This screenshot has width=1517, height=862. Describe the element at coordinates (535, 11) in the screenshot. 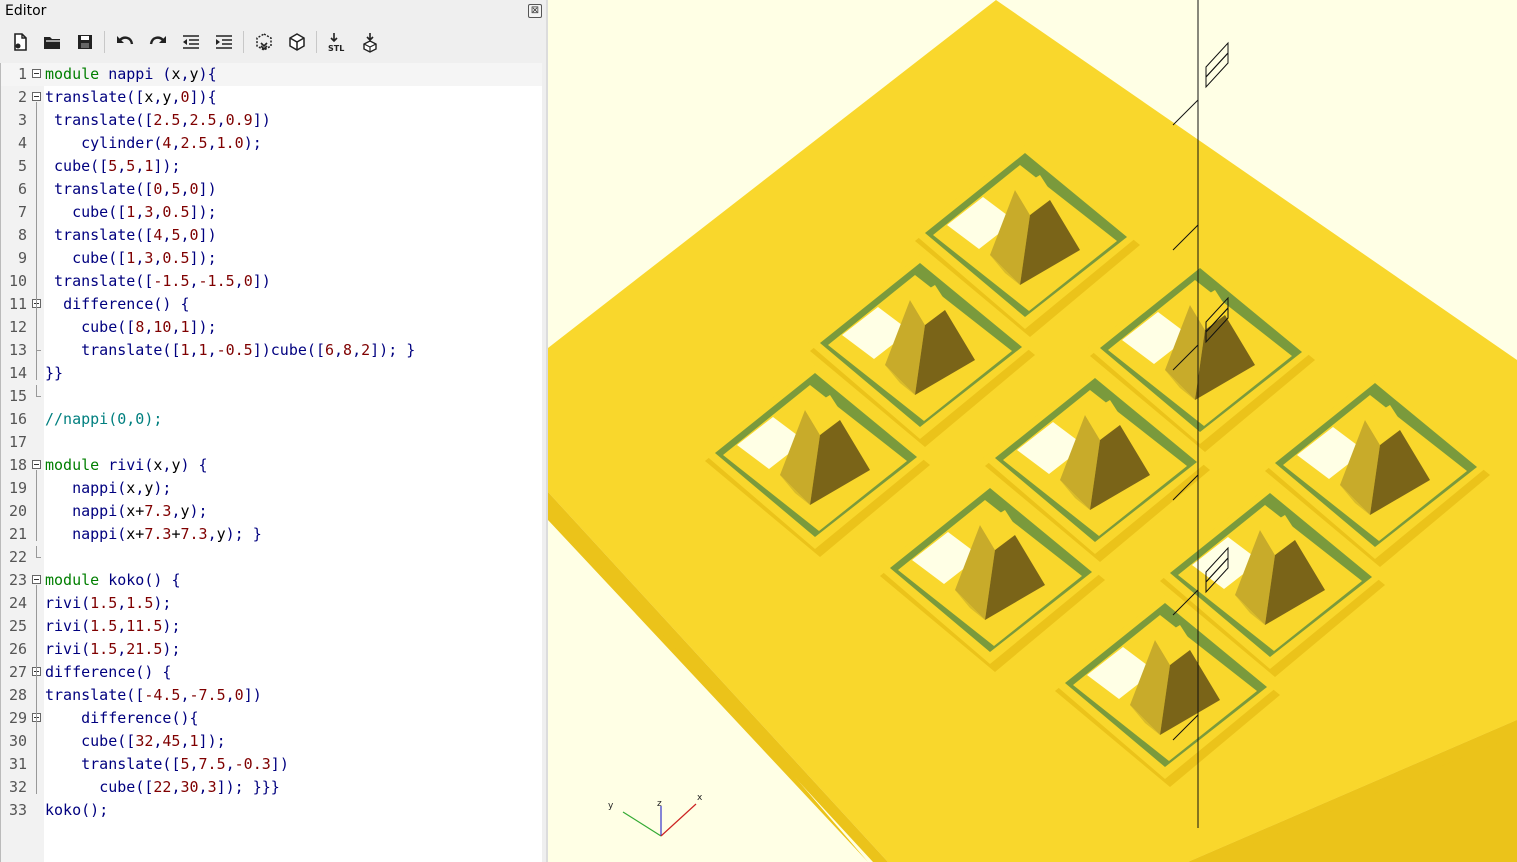

I see `close-editor-button: ⊠` at that location.